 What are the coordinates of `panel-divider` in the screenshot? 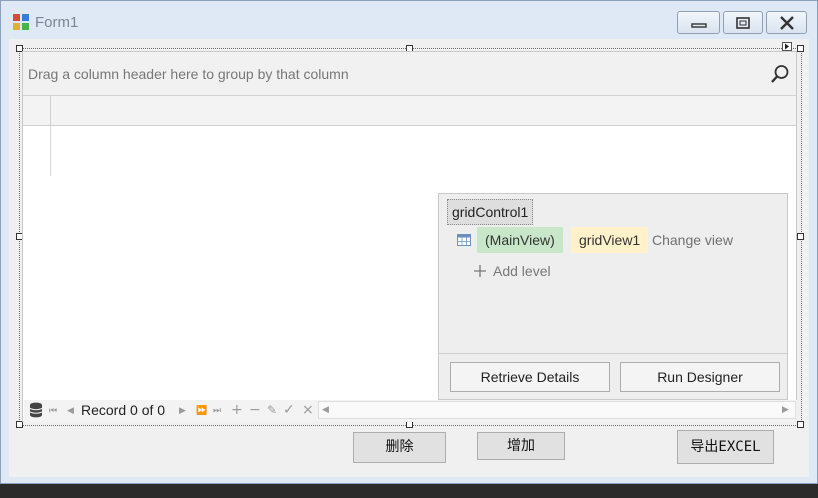 It's located at (613, 353).